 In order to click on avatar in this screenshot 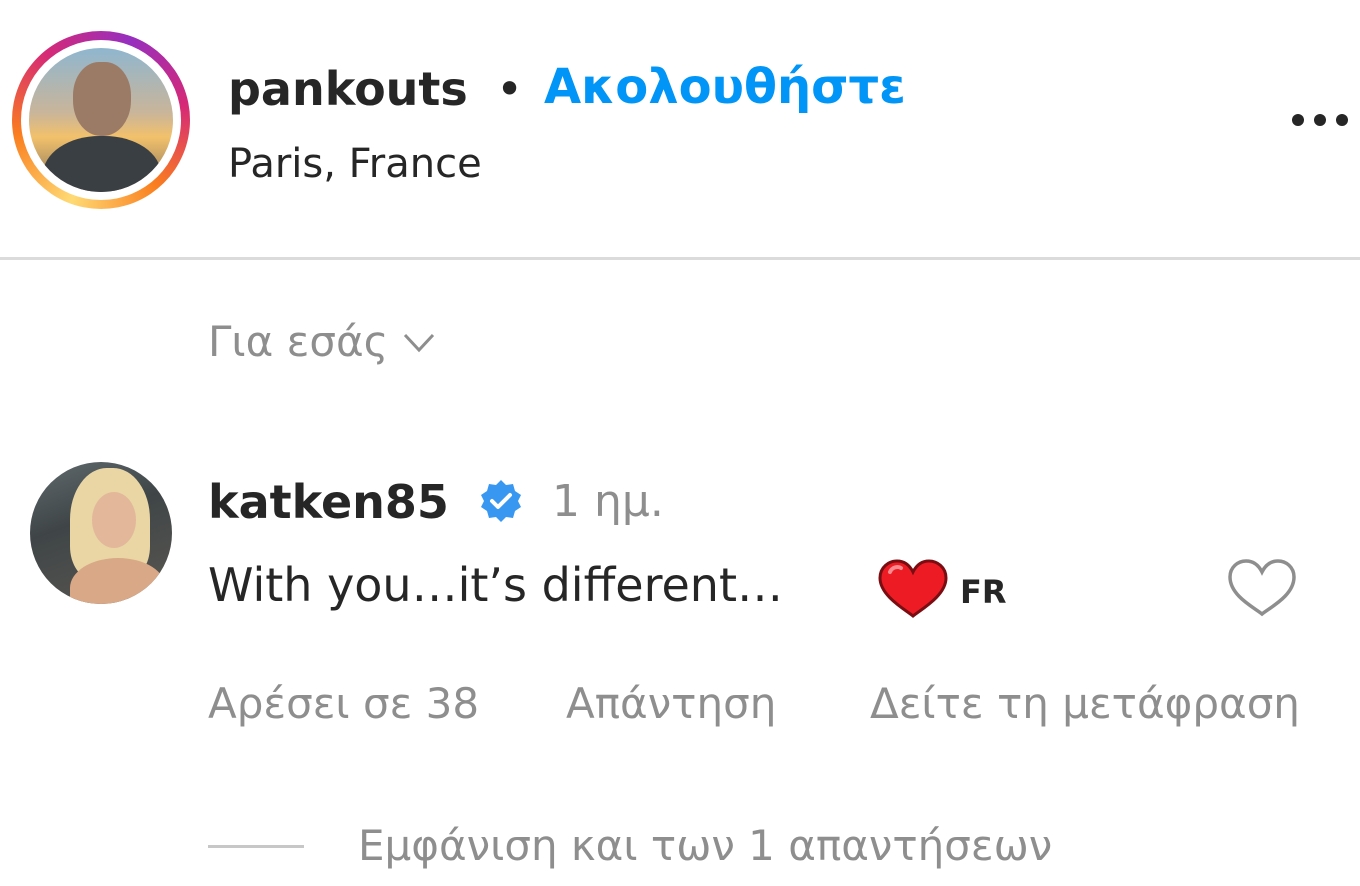, I will do `click(101, 120)`.